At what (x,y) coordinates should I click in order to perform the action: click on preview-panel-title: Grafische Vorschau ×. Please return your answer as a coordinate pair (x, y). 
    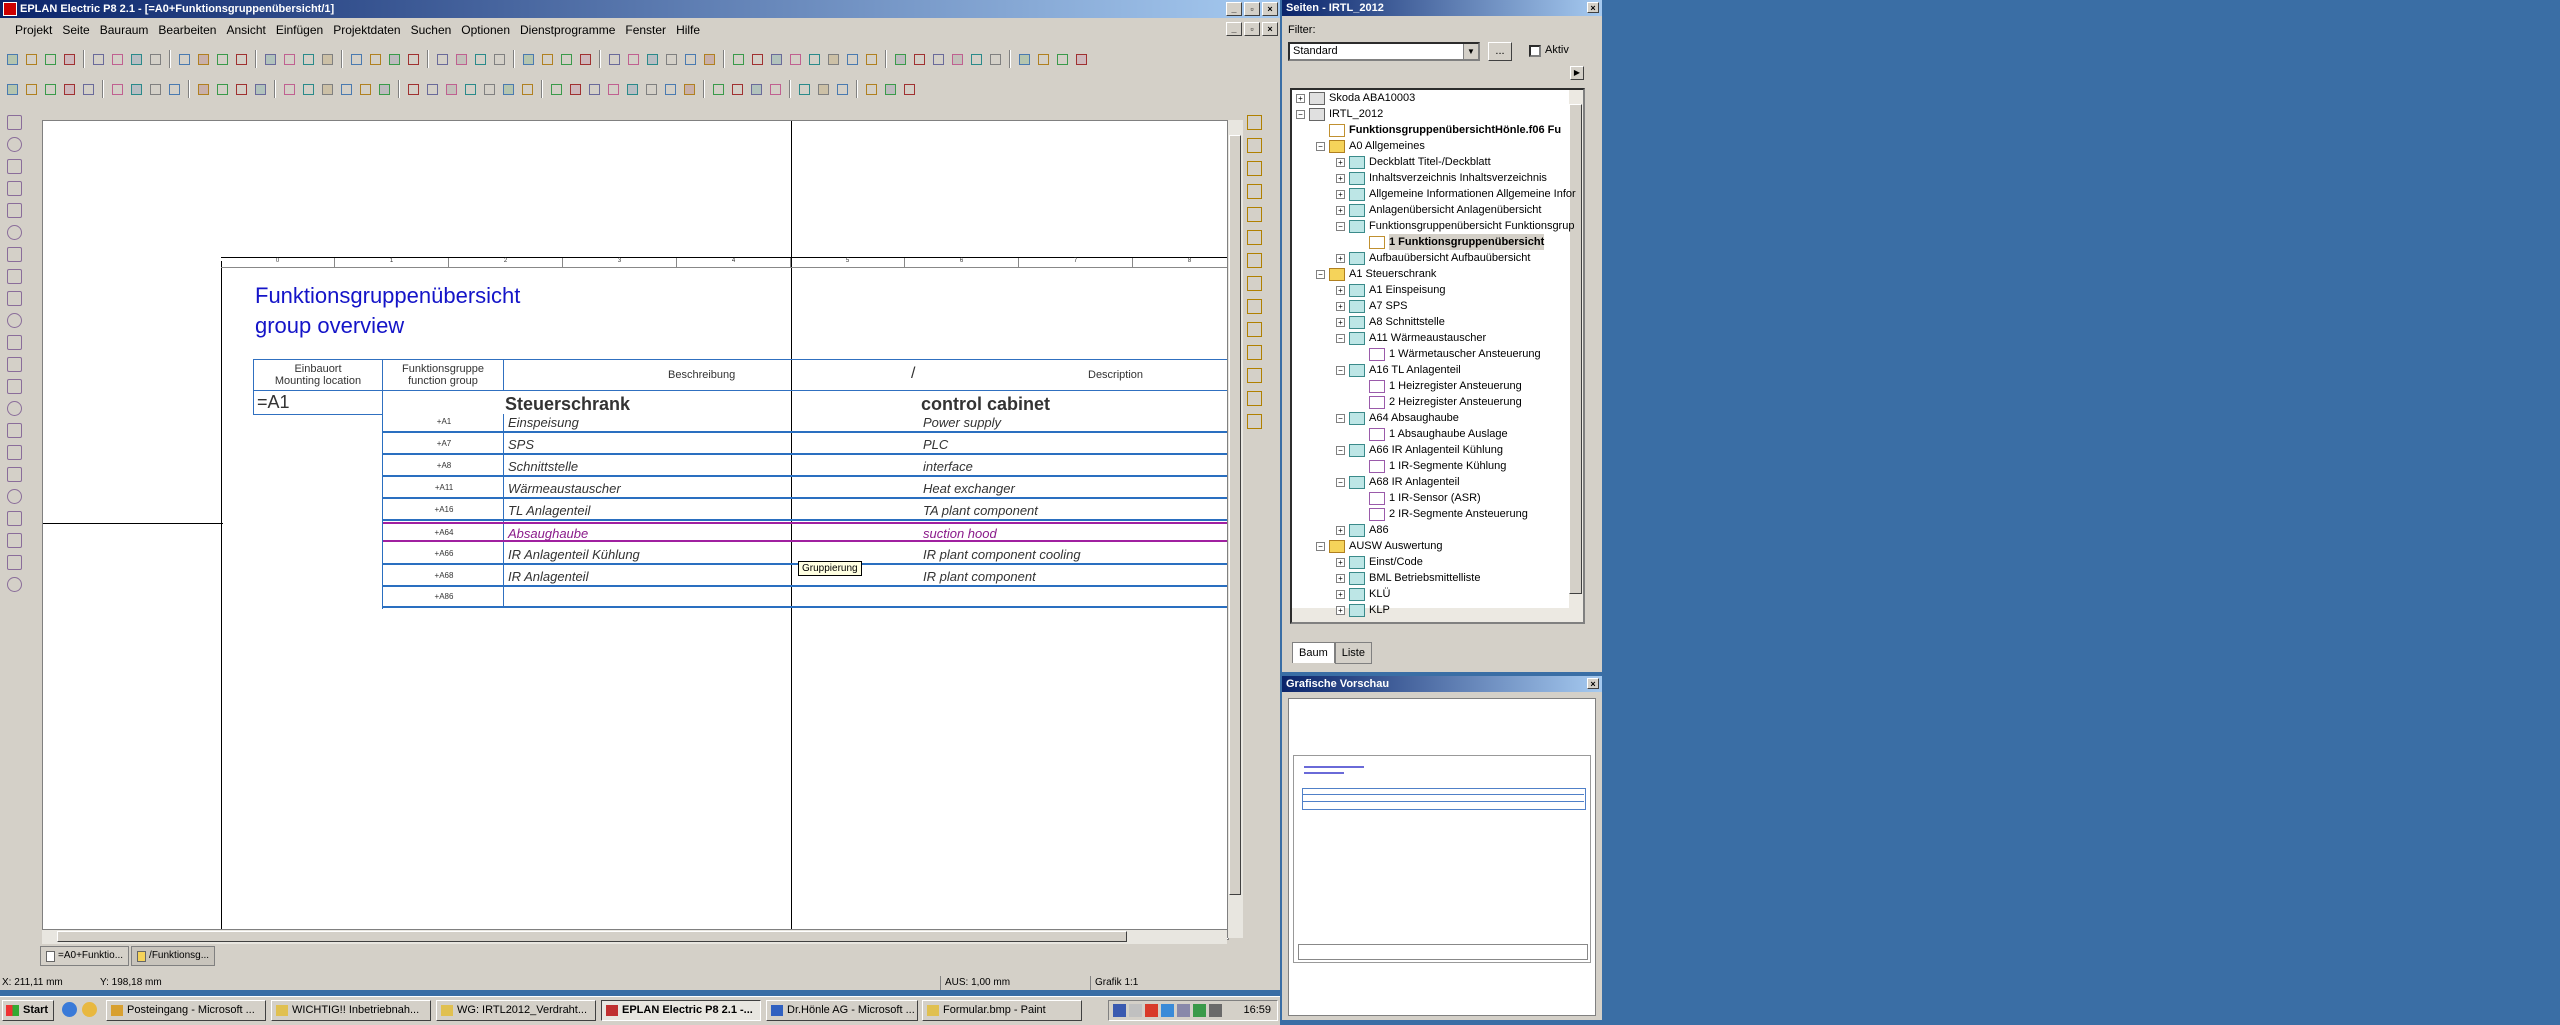
    Looking at the image, I should click on (1442, 684).